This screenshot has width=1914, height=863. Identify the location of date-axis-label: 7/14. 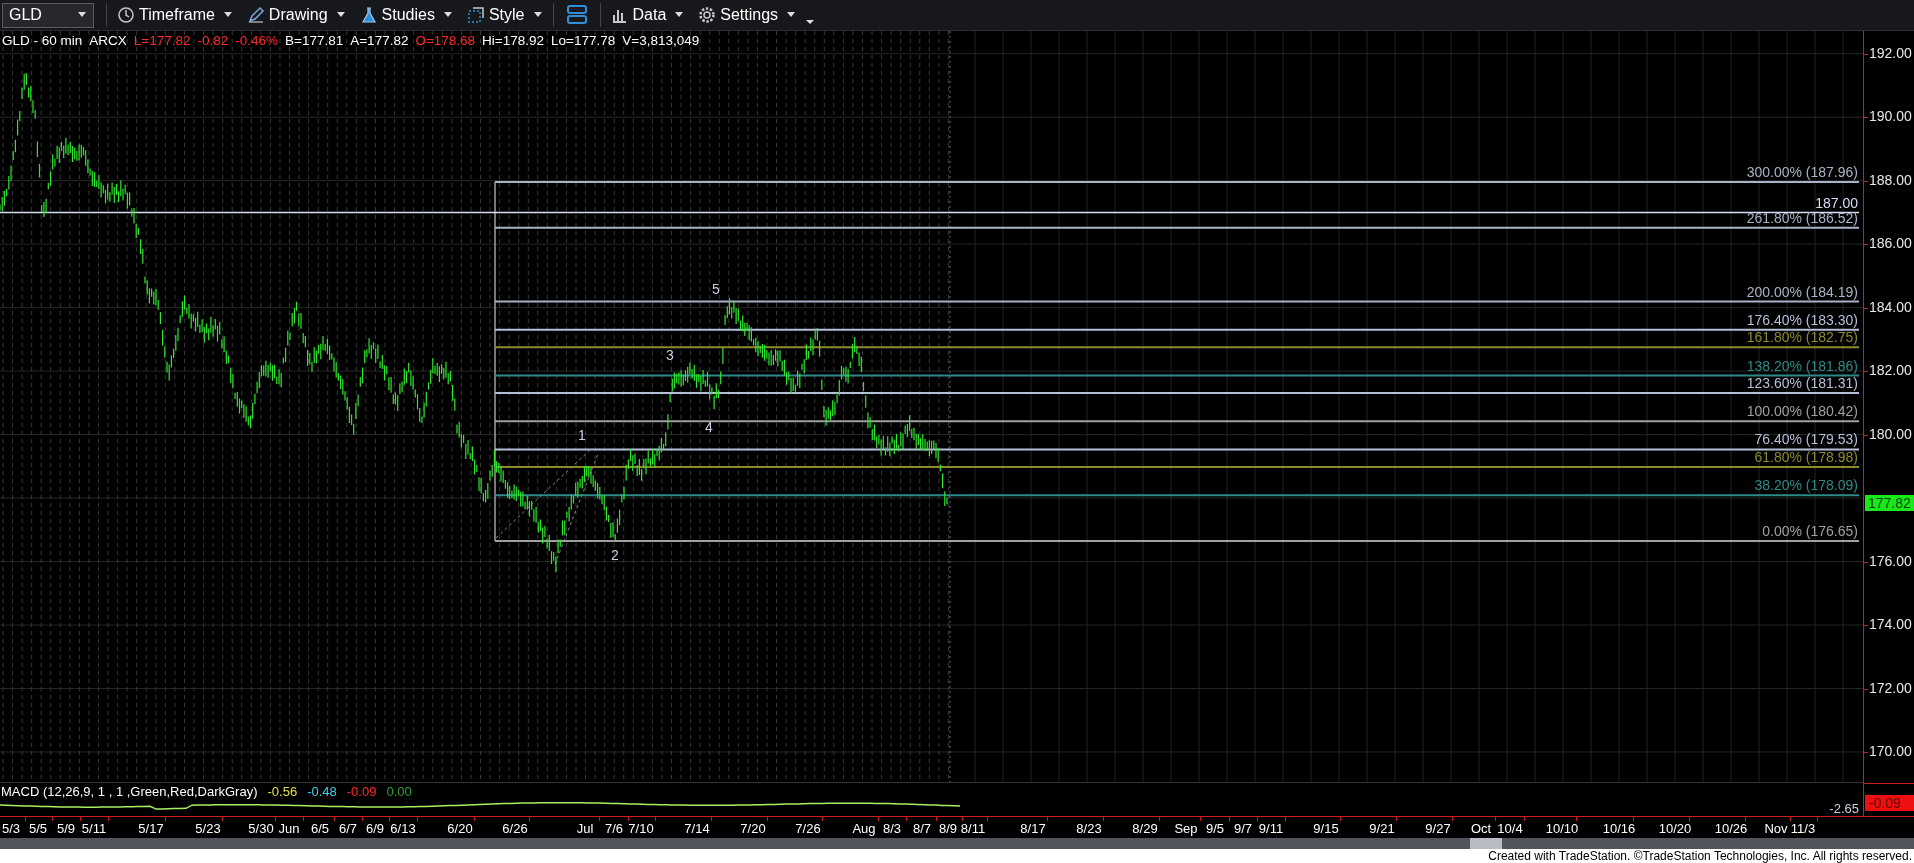
(697, 828).